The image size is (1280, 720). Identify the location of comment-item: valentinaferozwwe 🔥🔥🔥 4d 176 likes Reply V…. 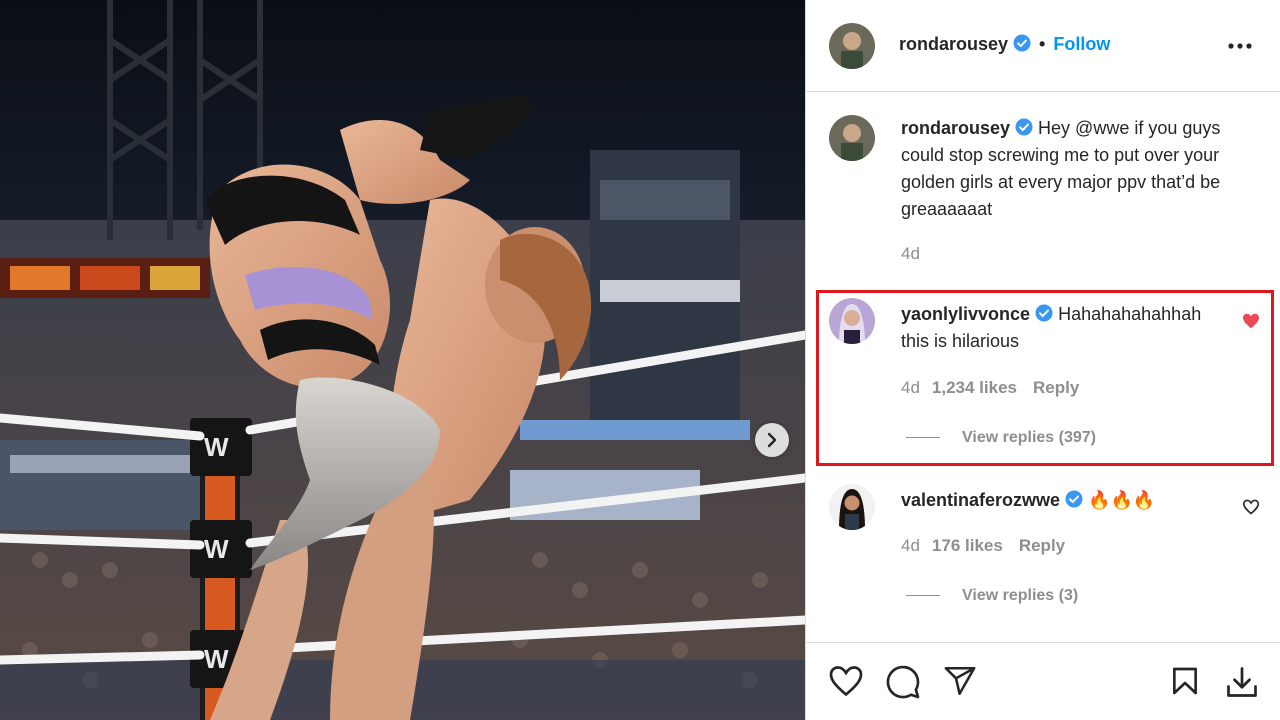
(1043, 559).